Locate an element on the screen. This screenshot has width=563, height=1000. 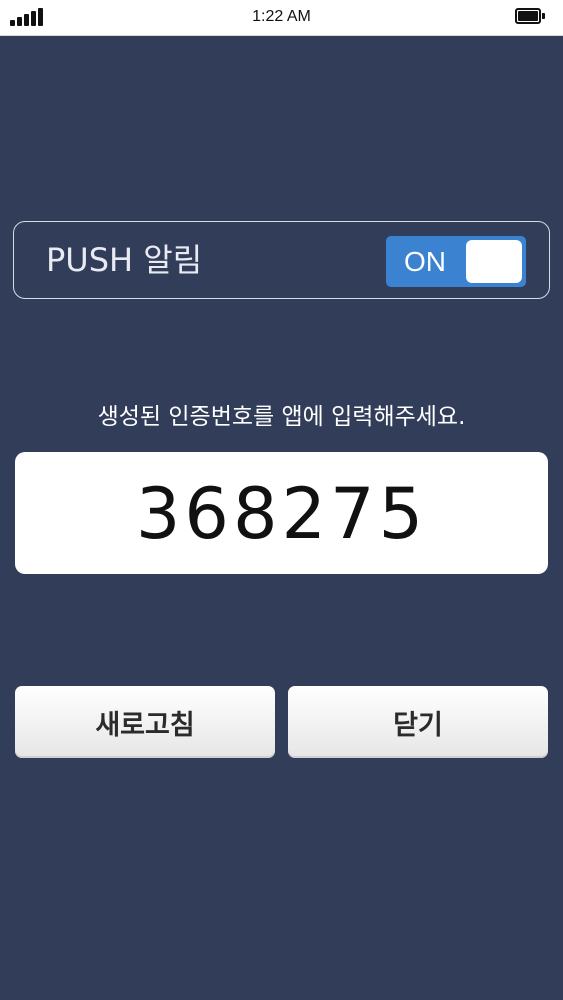
toggle-state-label: ON is located at coordinates (425, 261).